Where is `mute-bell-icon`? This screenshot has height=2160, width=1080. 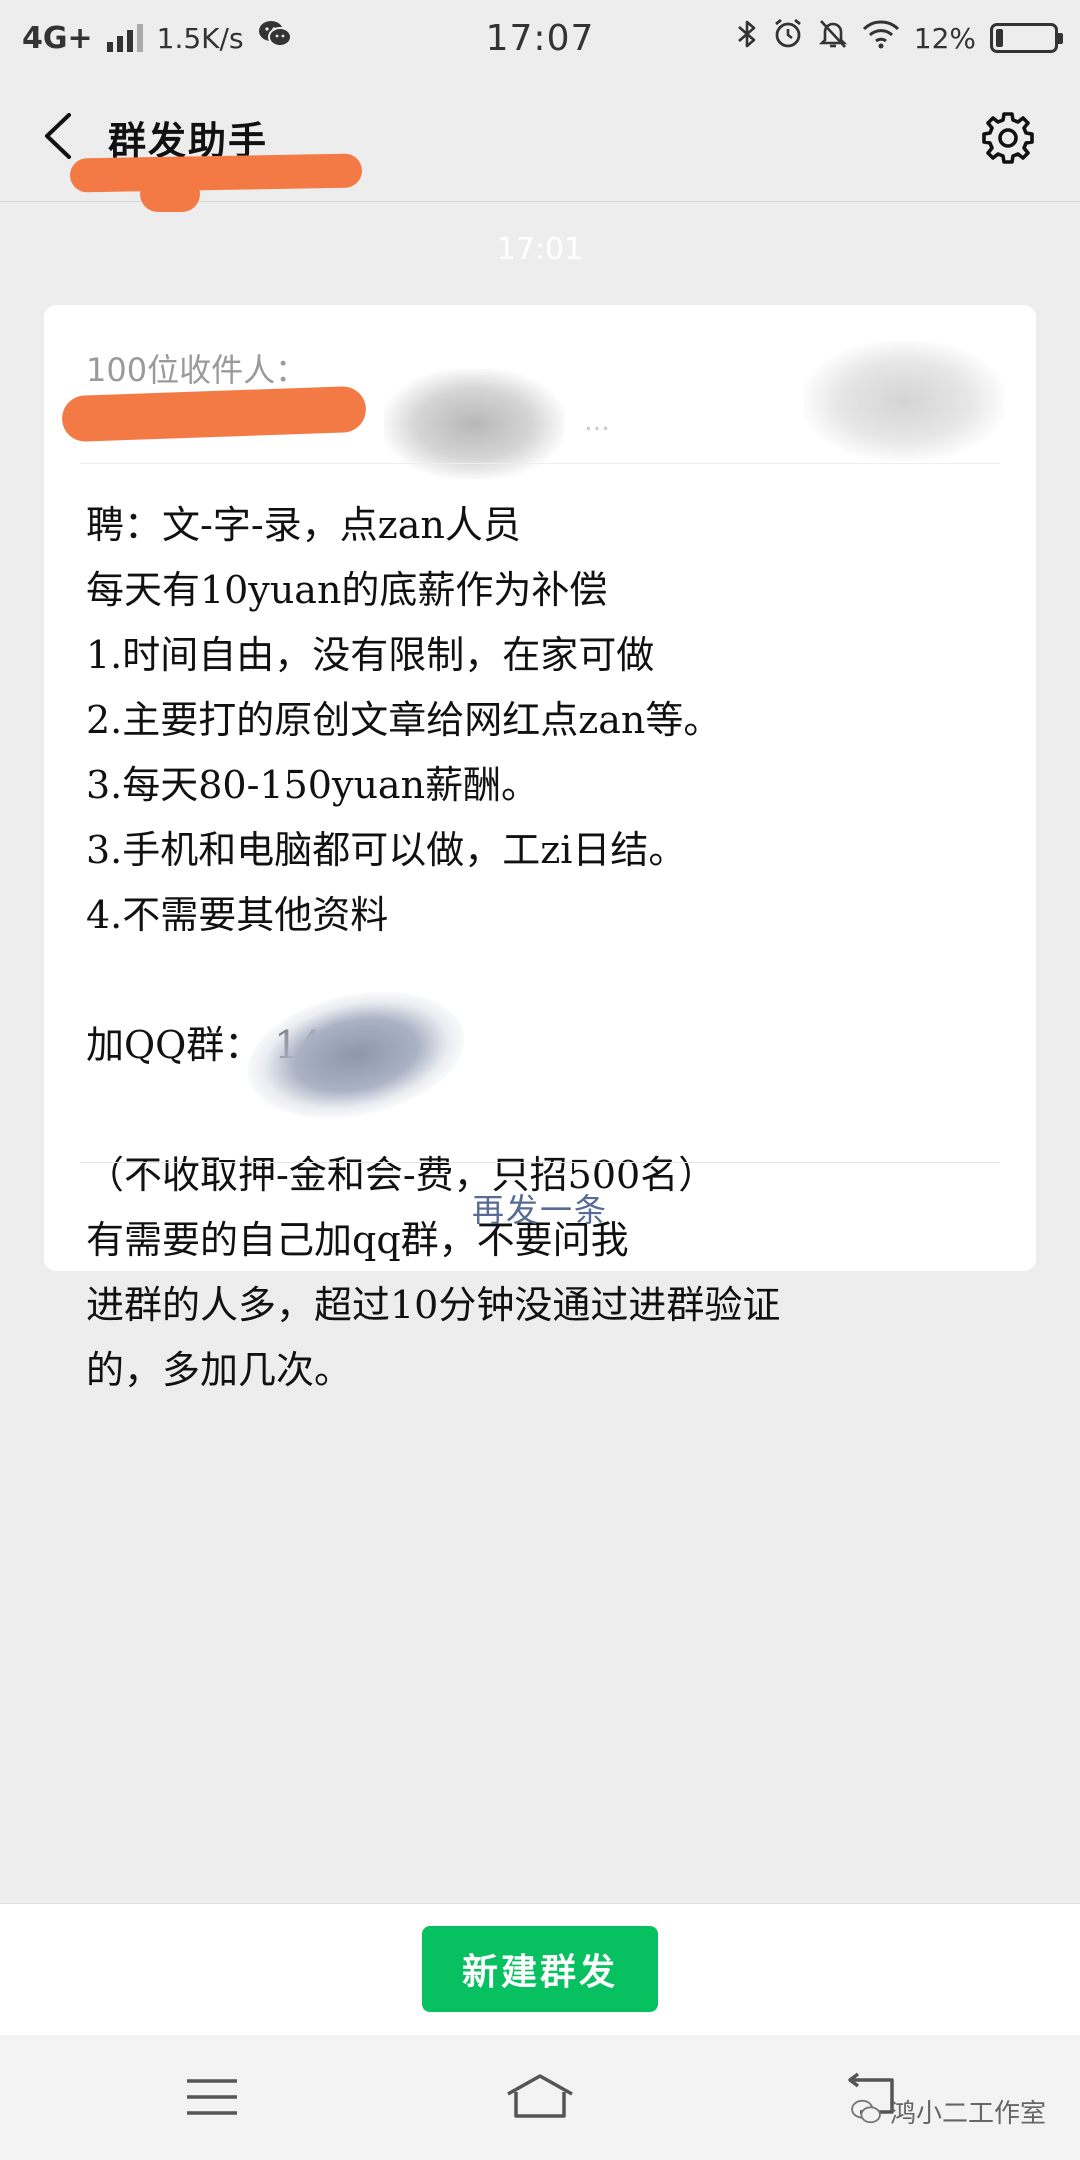 mute-bell-icon is located at coordinates (833, 38).